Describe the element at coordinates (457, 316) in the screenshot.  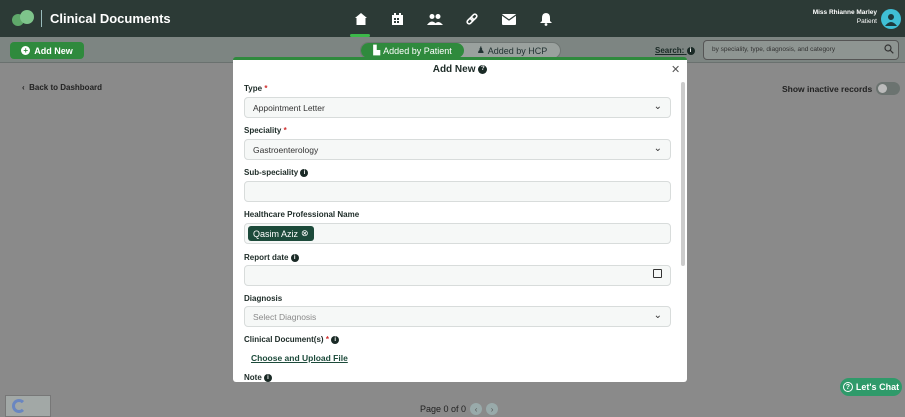
I see `diagnosis-select: Select Diagnosis ⌄` at that location.